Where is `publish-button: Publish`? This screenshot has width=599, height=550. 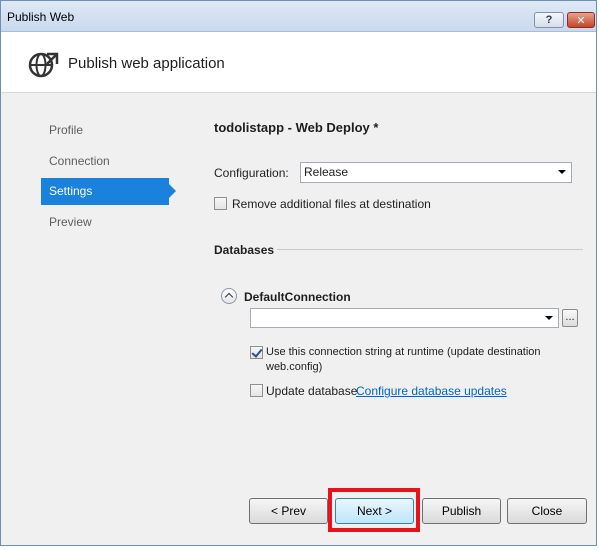 publish-button: Publish is located at coordinates (461, 511).